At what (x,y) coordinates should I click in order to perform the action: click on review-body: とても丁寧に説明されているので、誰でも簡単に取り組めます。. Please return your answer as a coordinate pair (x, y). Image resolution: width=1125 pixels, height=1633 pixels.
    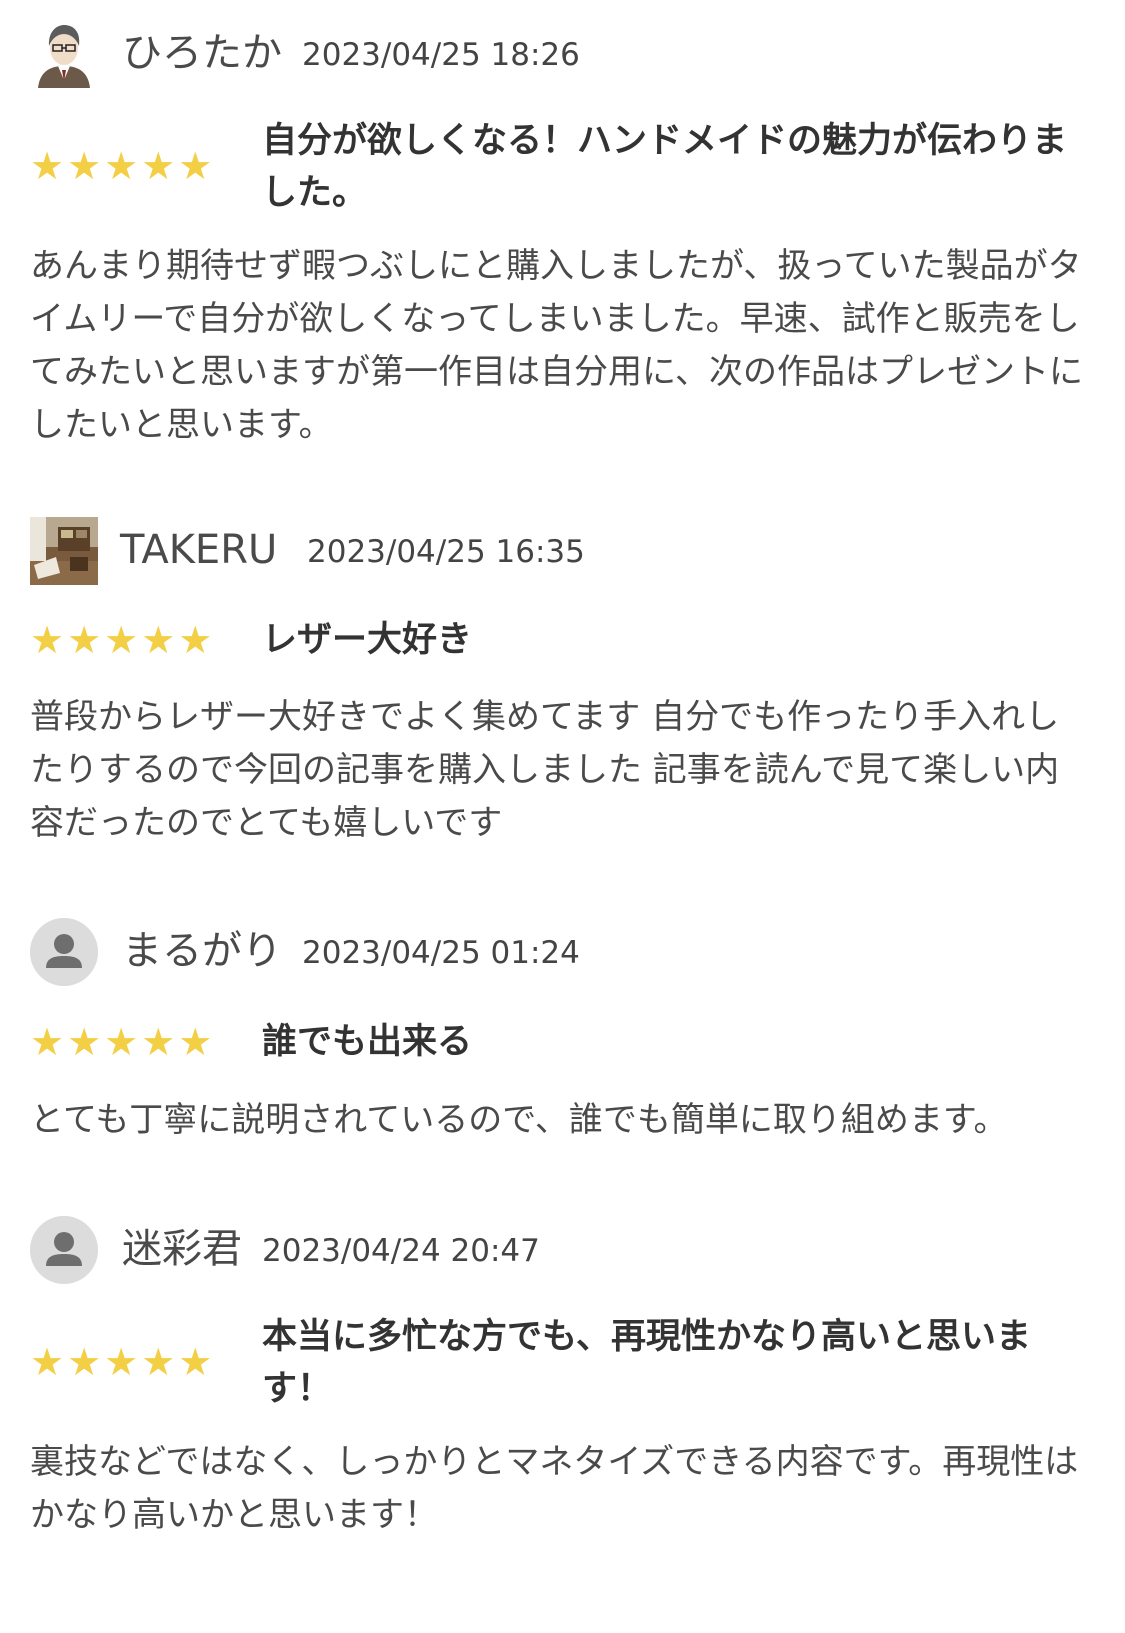
    Looking at the image, I should click on (519, 1120).